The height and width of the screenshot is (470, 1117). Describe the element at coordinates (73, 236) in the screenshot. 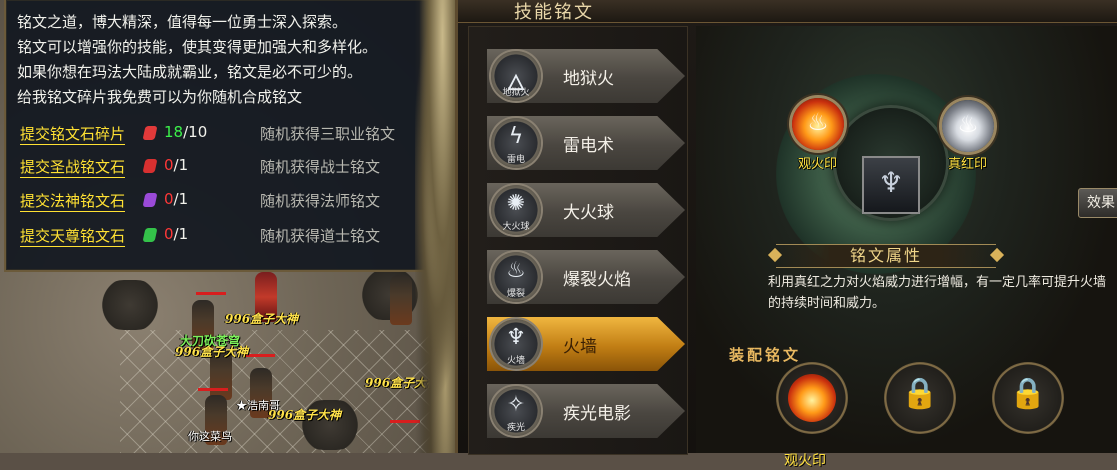

I see `submit-taoist-rune-link: 提交天尊铭文石` at that location.